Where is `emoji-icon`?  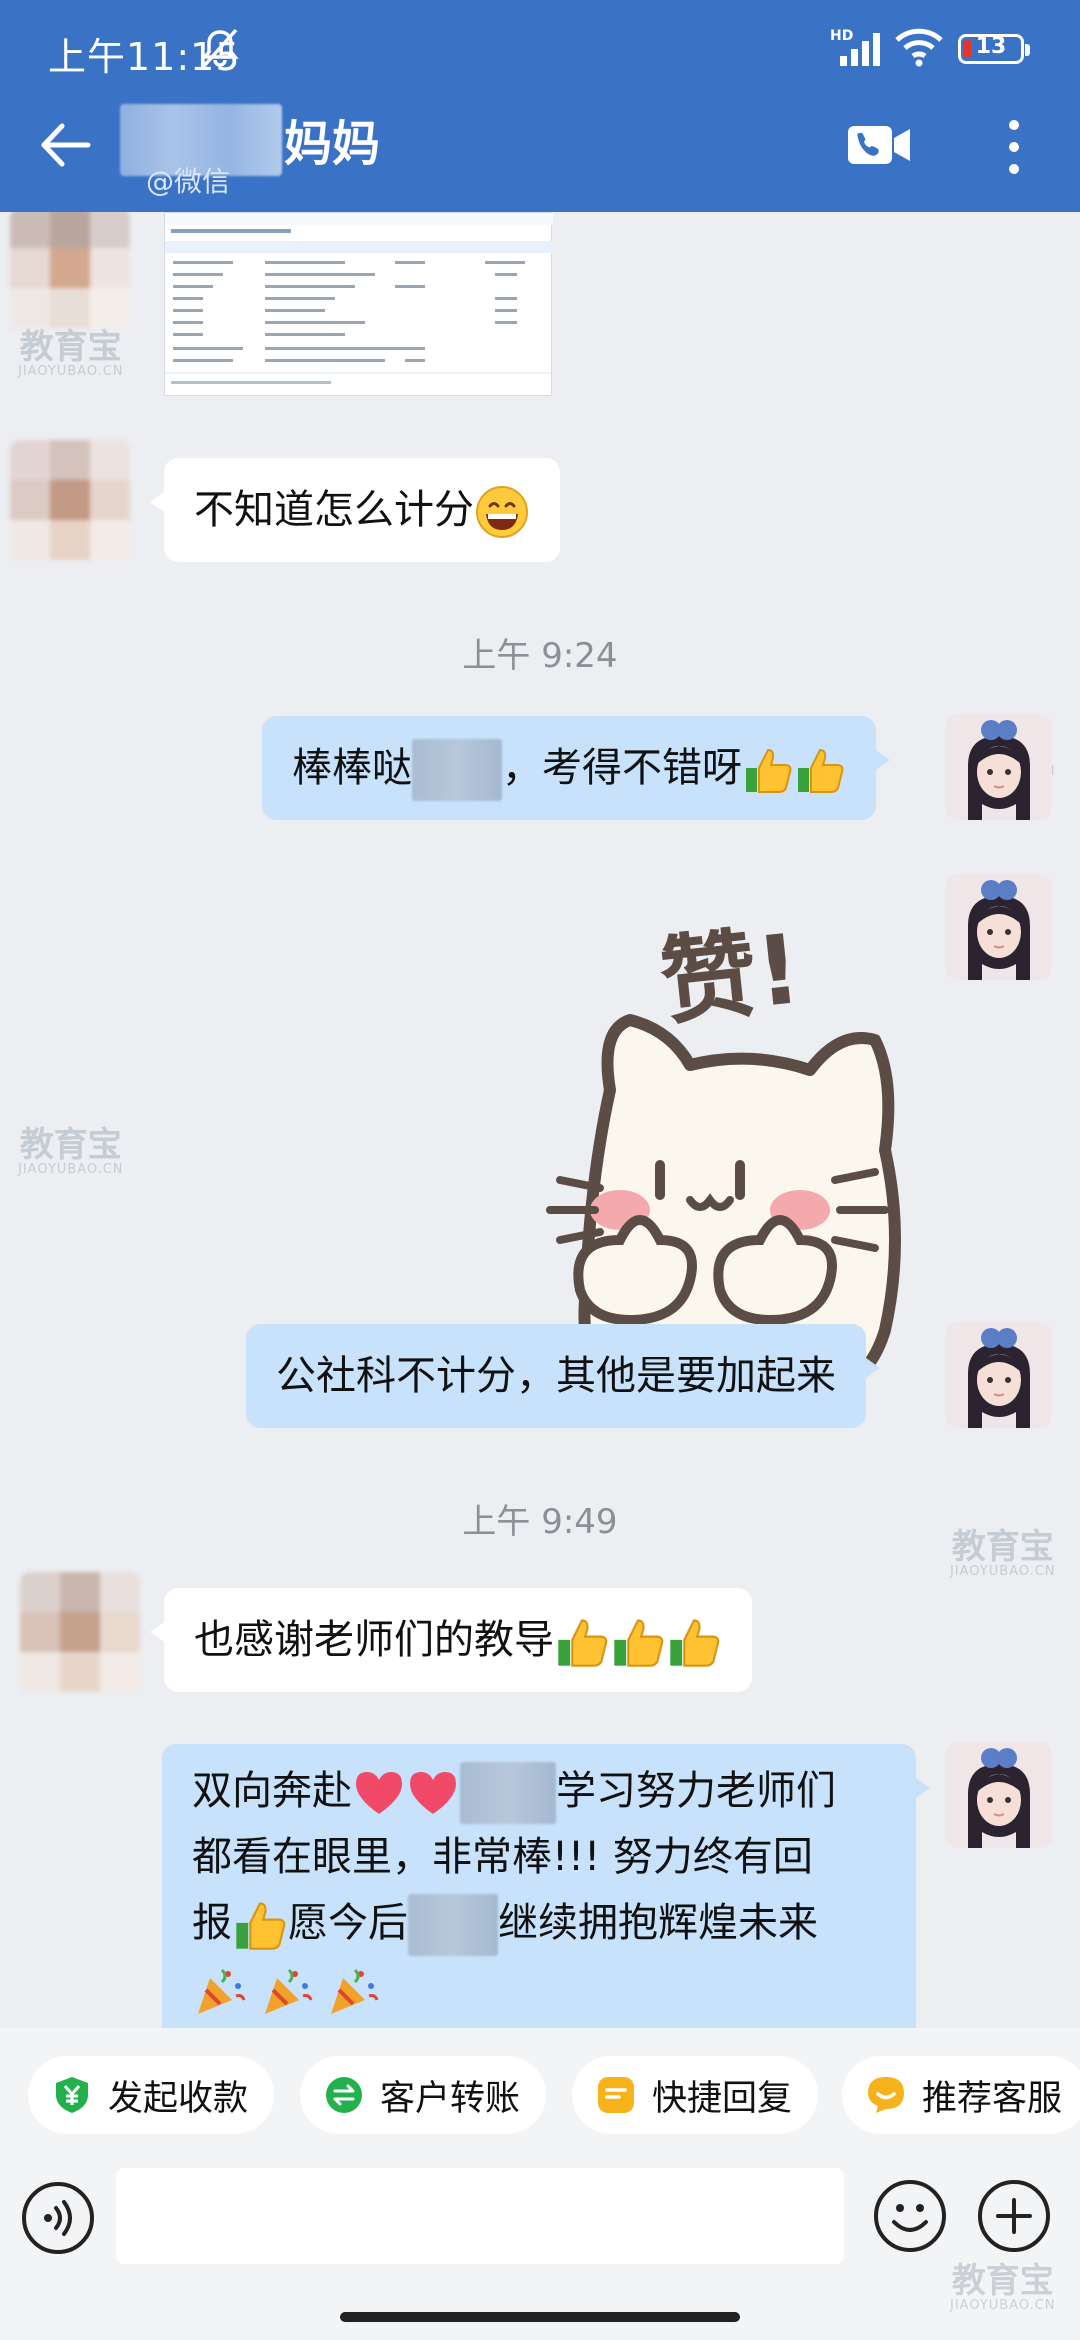 emoji-icon is located at coordinates (910, 2216).